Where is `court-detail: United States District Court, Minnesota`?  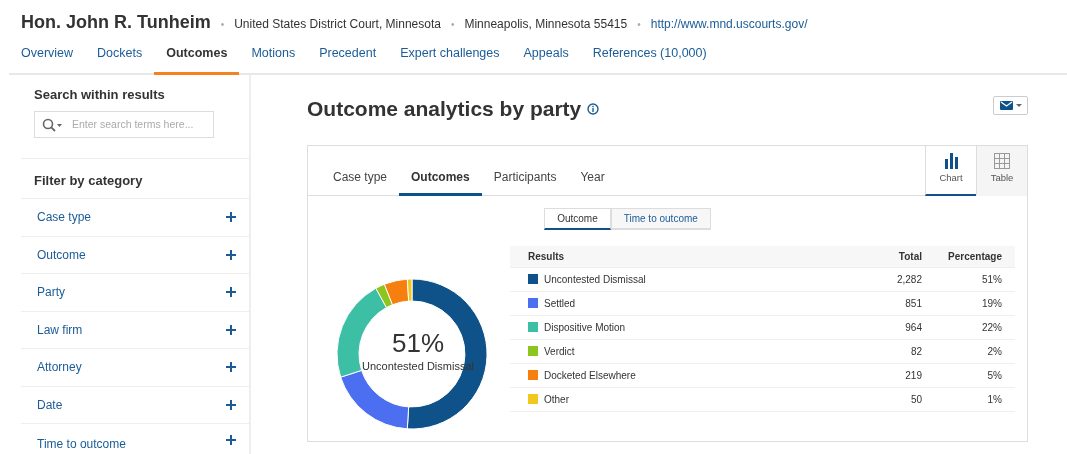
court-detail: United States District Court, Minnesota is located at coordinates (337, 24).